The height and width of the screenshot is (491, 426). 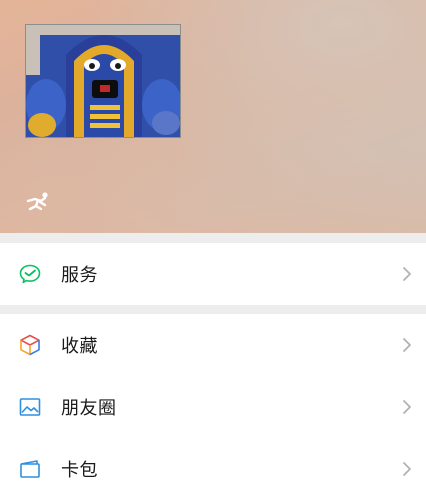 I want to click on cube-icon, so click(x=30, y=345).